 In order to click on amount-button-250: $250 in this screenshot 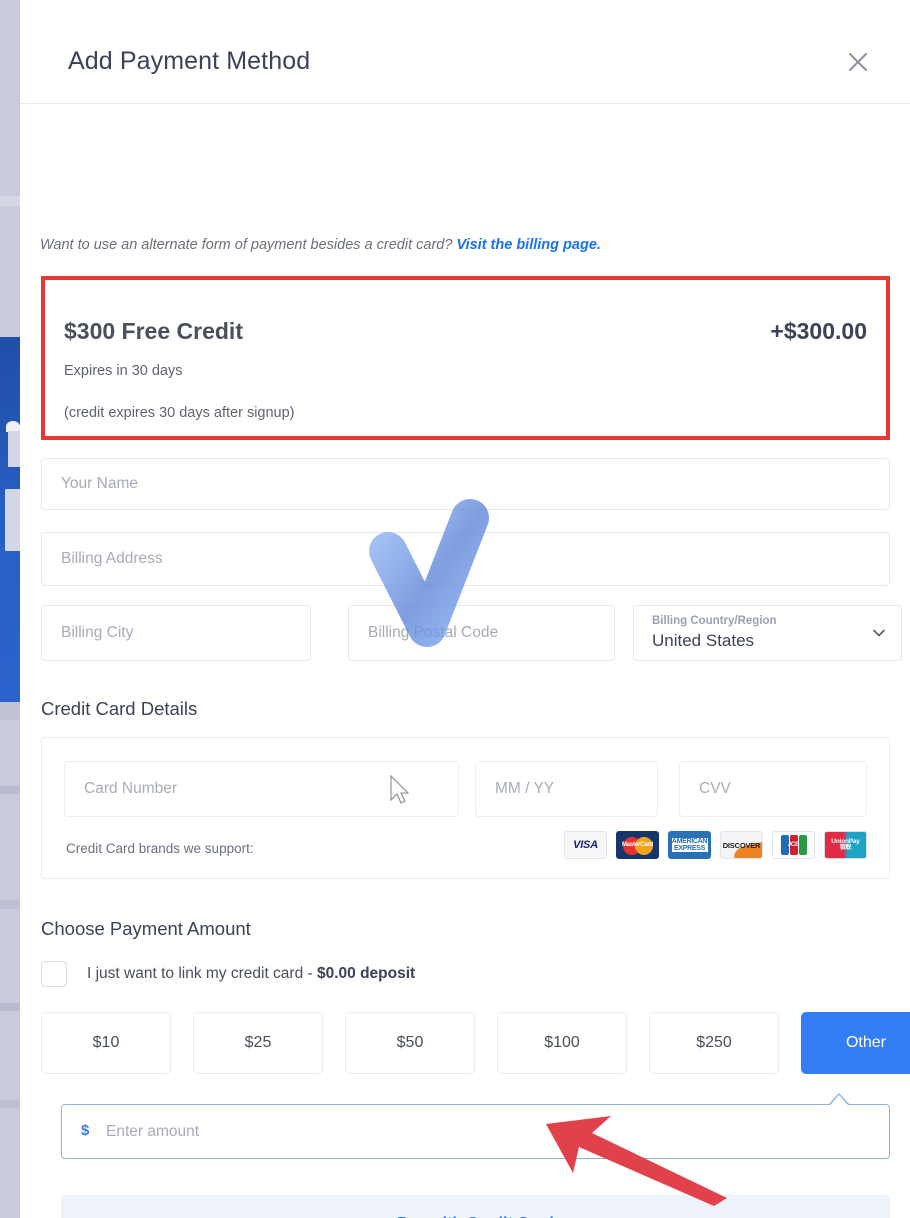, I will do `click(714, 1043)`.